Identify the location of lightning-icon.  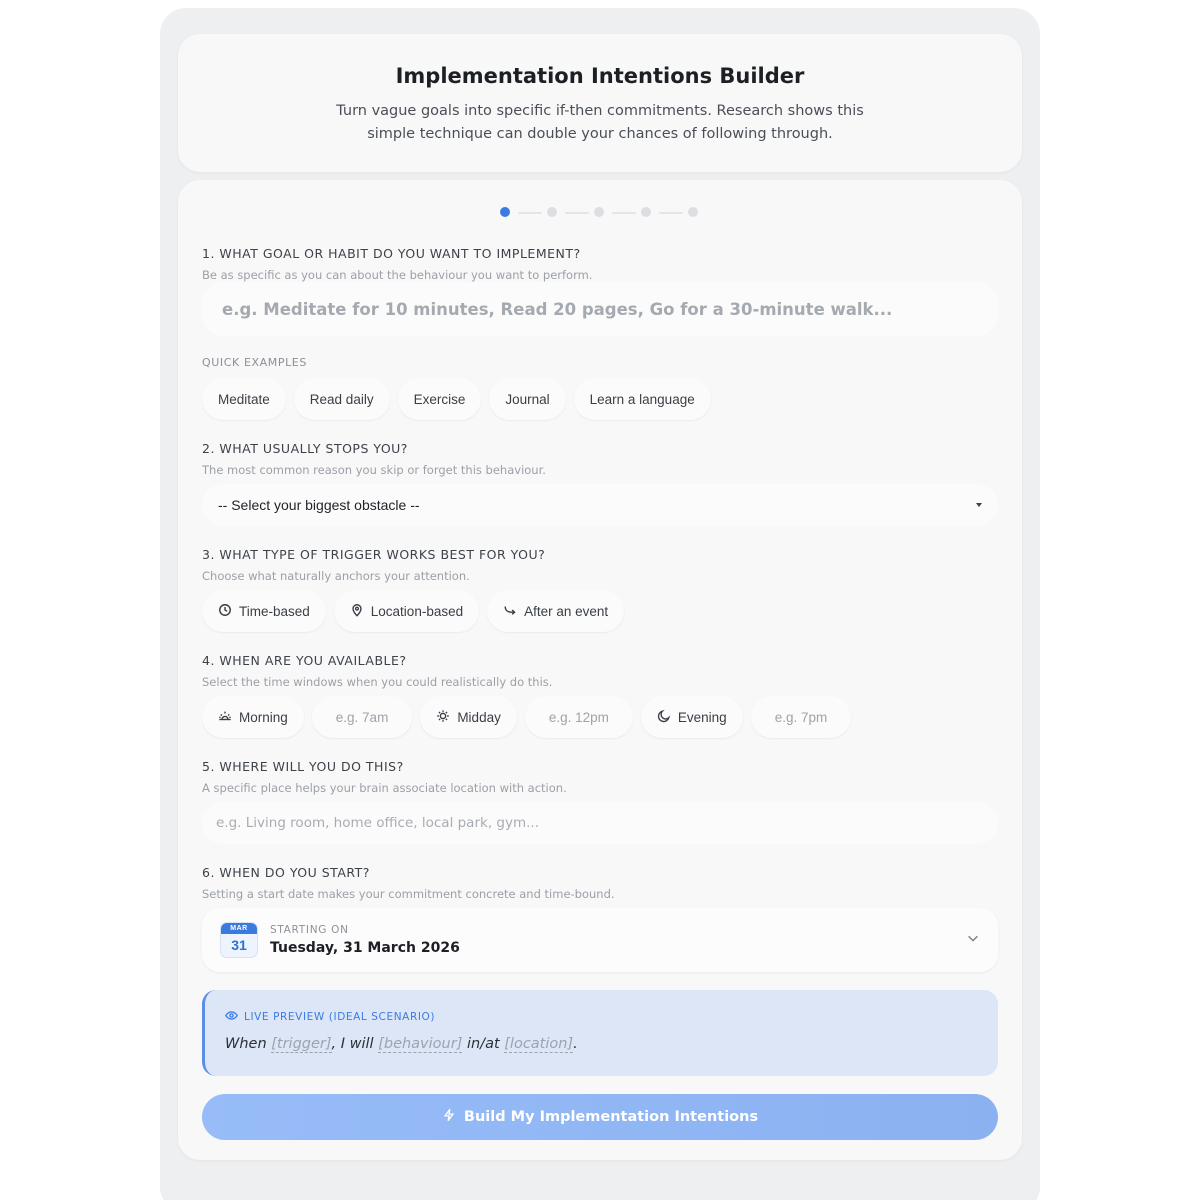
(449, 1117).